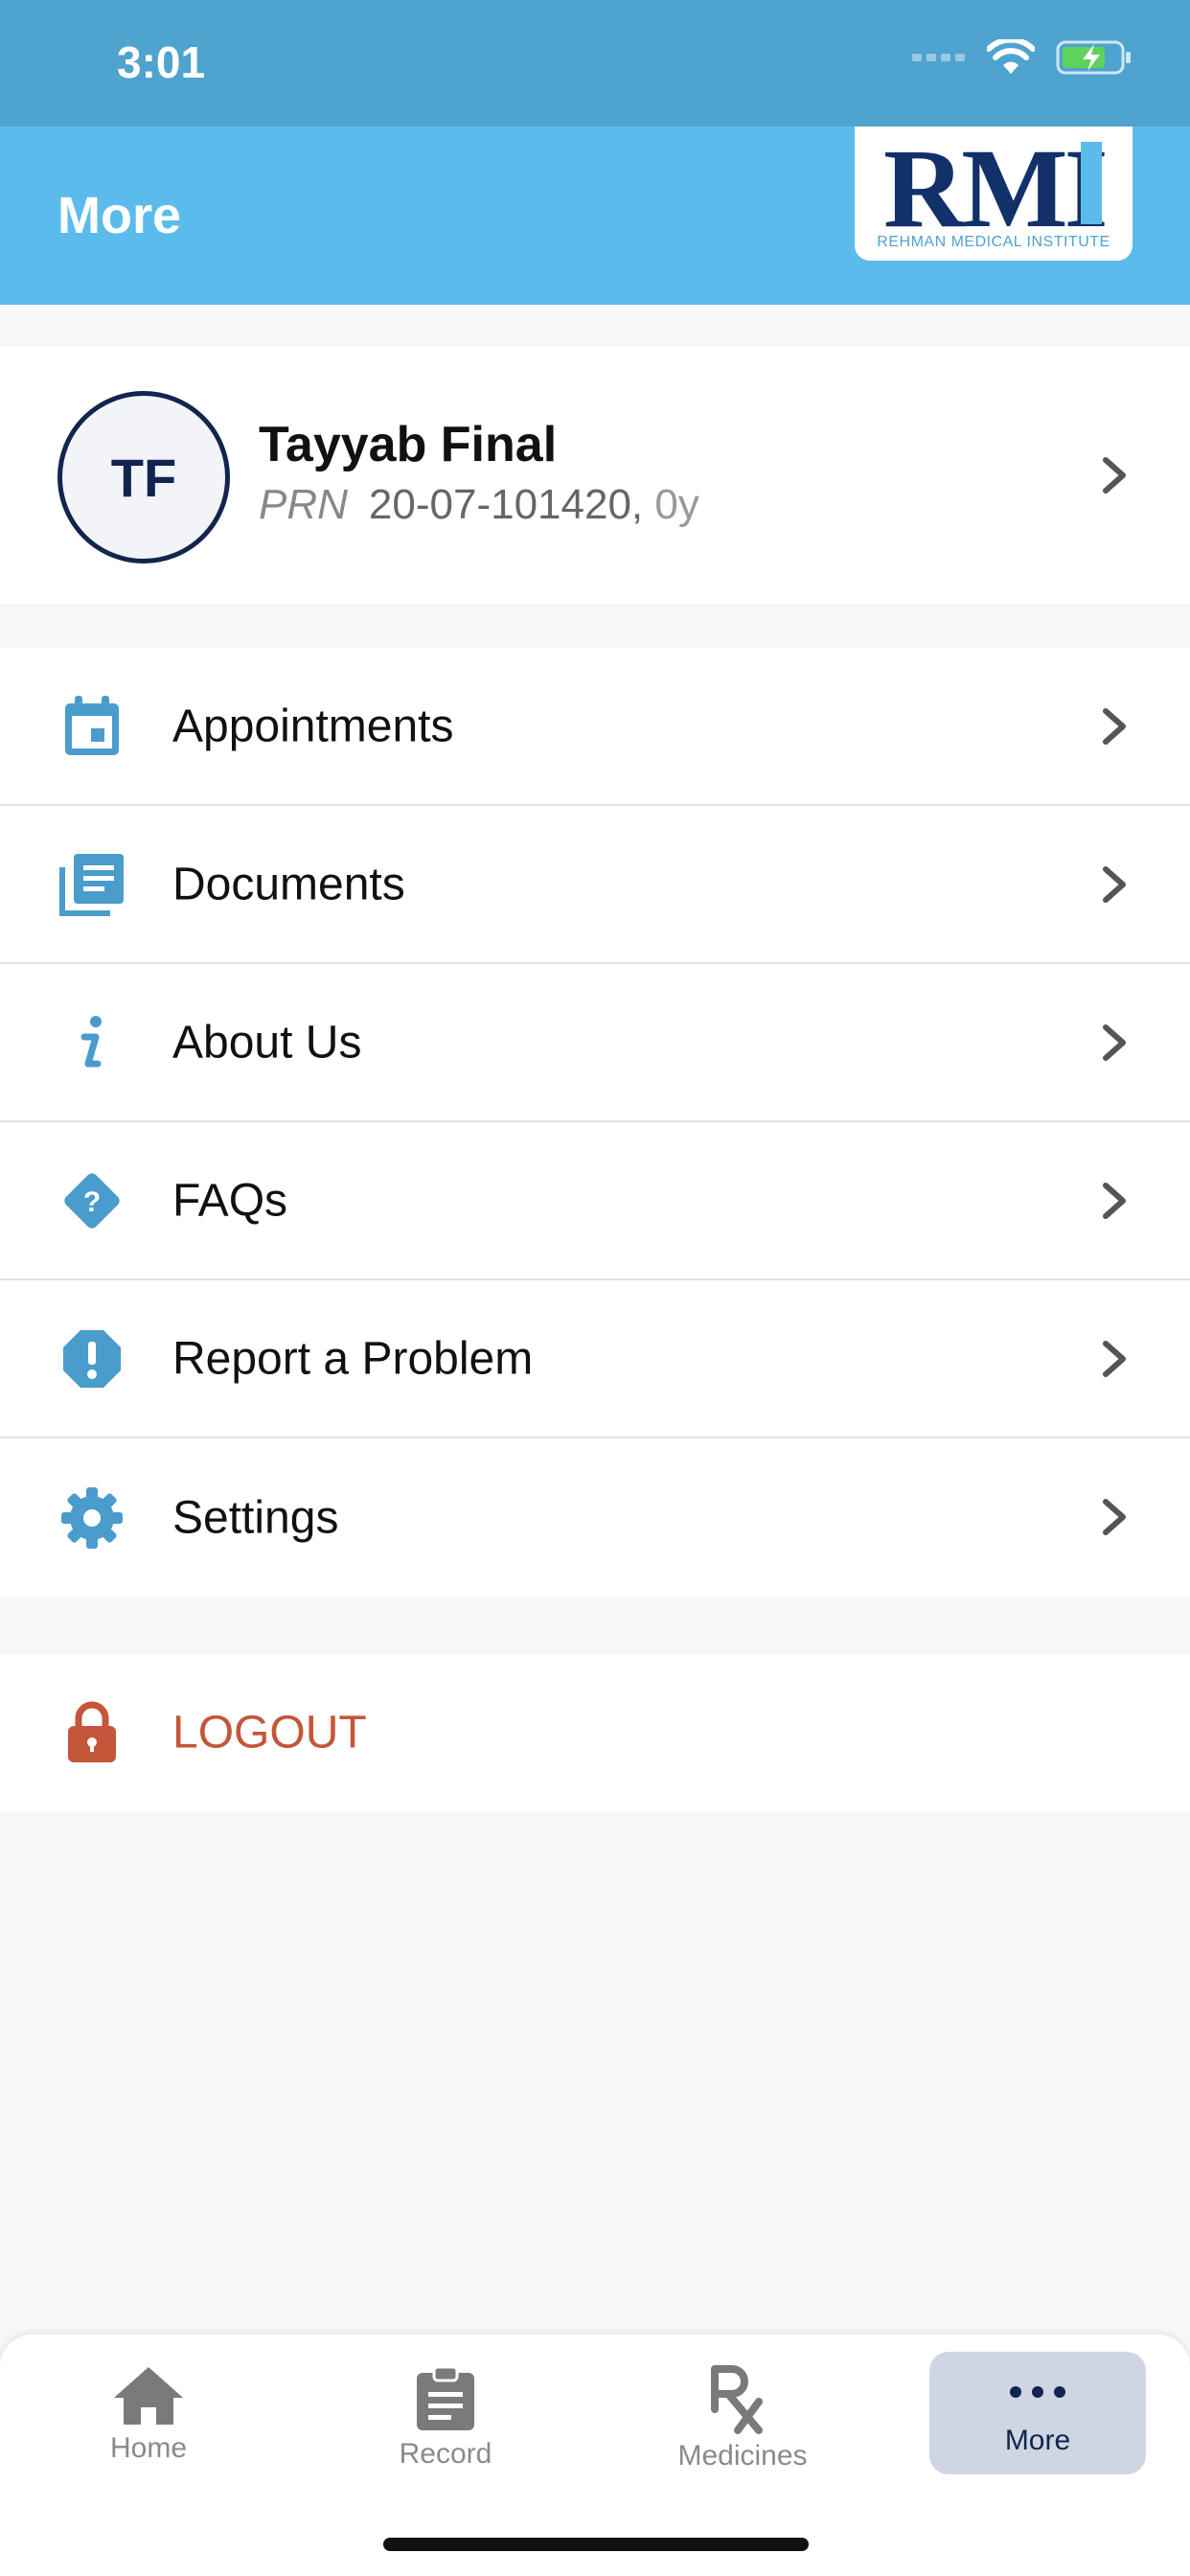  Describe the element at coordinates (595, 1517) in the screenshot. I see `menu-item-settings: Settings` at that location.